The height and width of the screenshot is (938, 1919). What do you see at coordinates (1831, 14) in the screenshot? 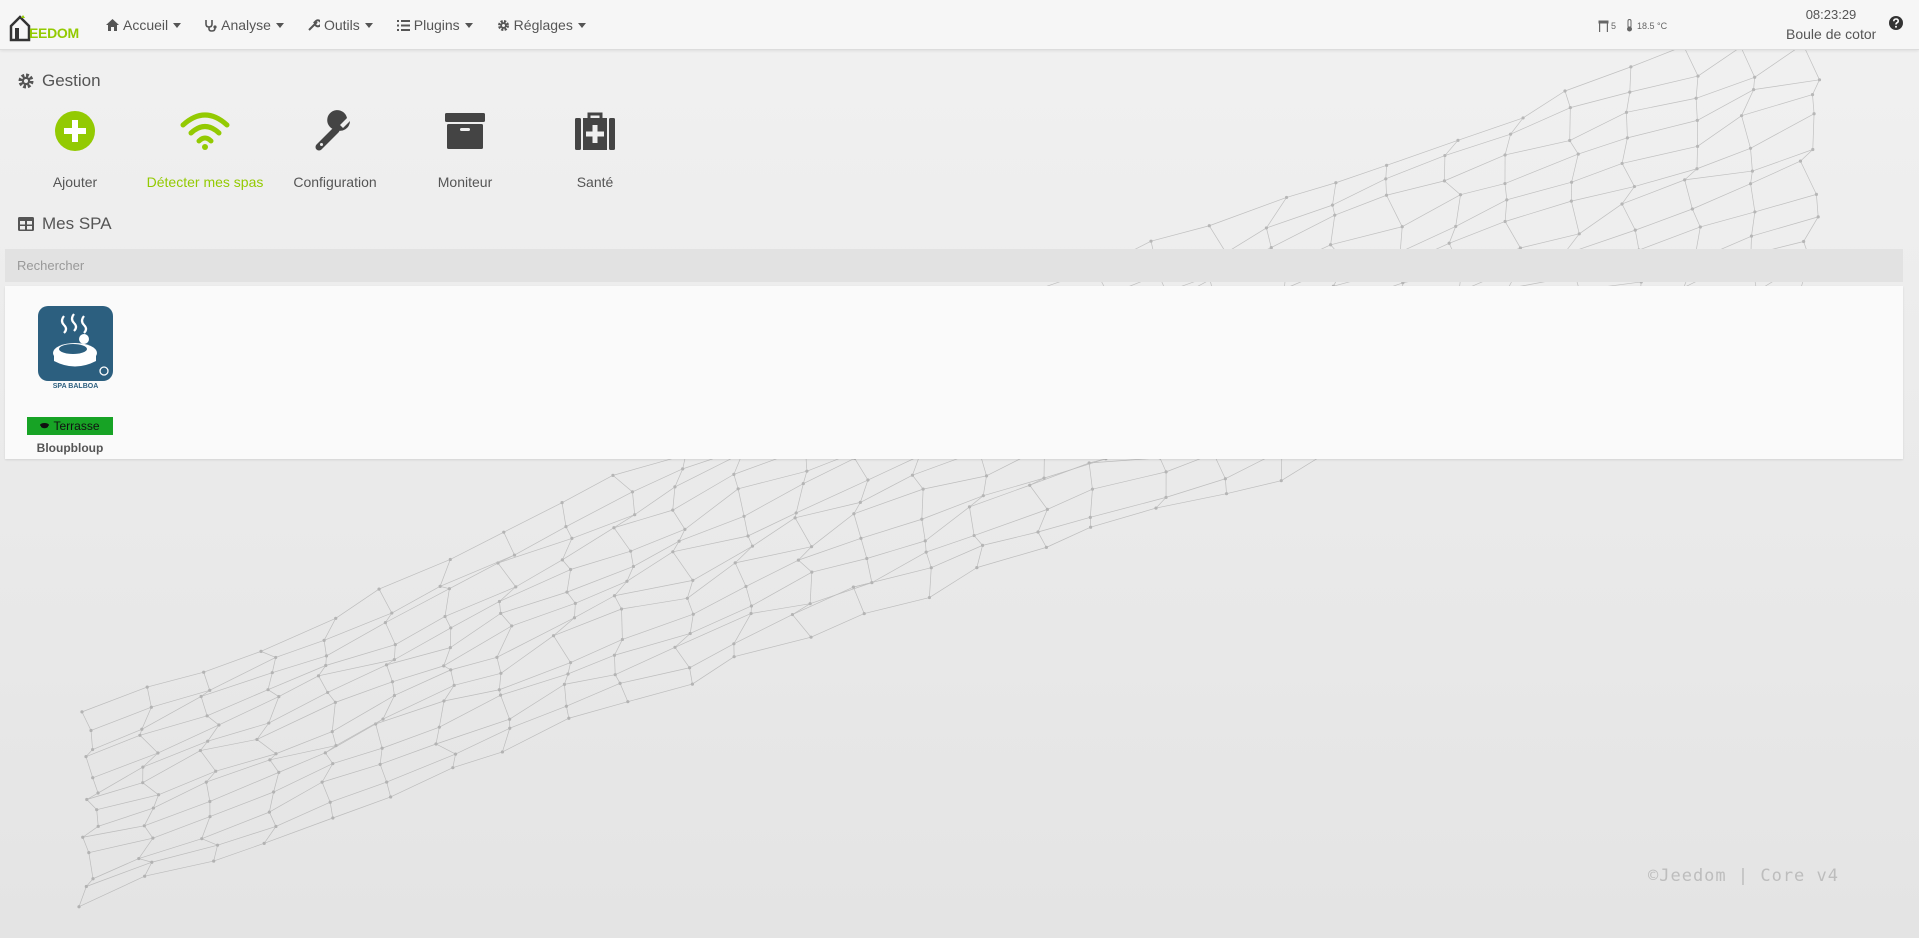
I see `clock-time: 08:23:29` at bounding box center [1831, 14].